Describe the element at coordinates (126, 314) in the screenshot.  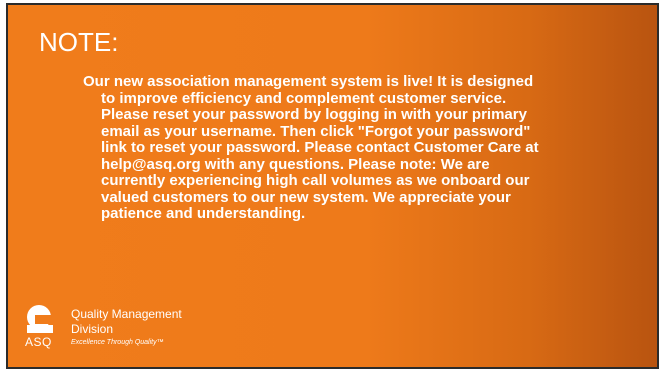
I see `division-name-line1: Quality Management` at that location.